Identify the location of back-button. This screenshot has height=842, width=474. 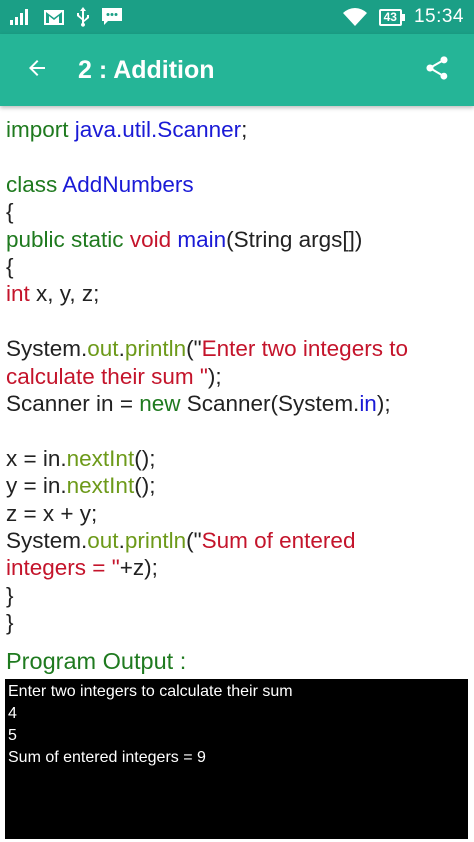
(37, 70).